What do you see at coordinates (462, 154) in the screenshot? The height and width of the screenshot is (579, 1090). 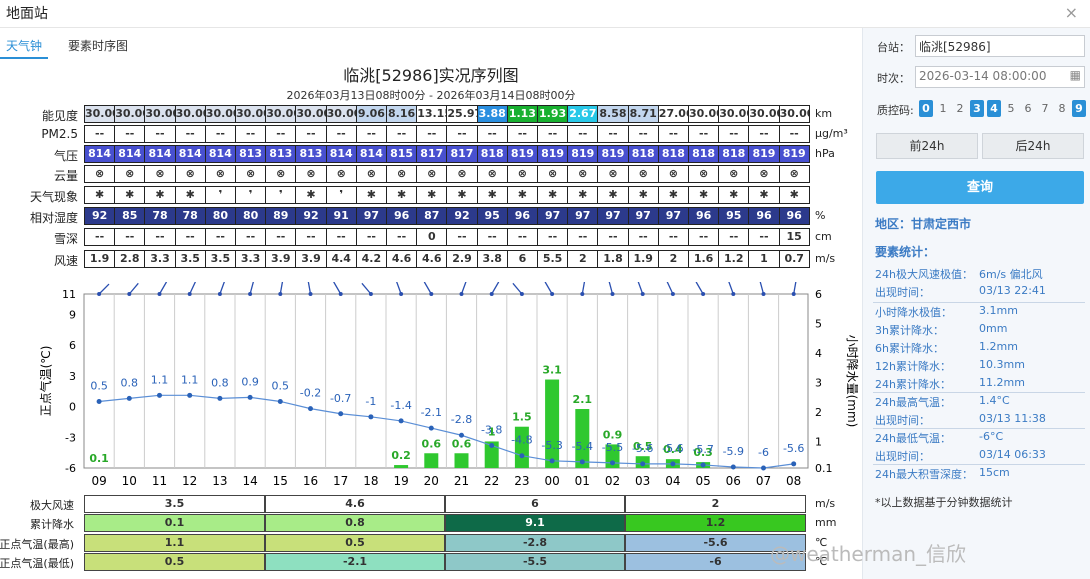 I see `table-cell: 817` at bounding box center [462, 154].